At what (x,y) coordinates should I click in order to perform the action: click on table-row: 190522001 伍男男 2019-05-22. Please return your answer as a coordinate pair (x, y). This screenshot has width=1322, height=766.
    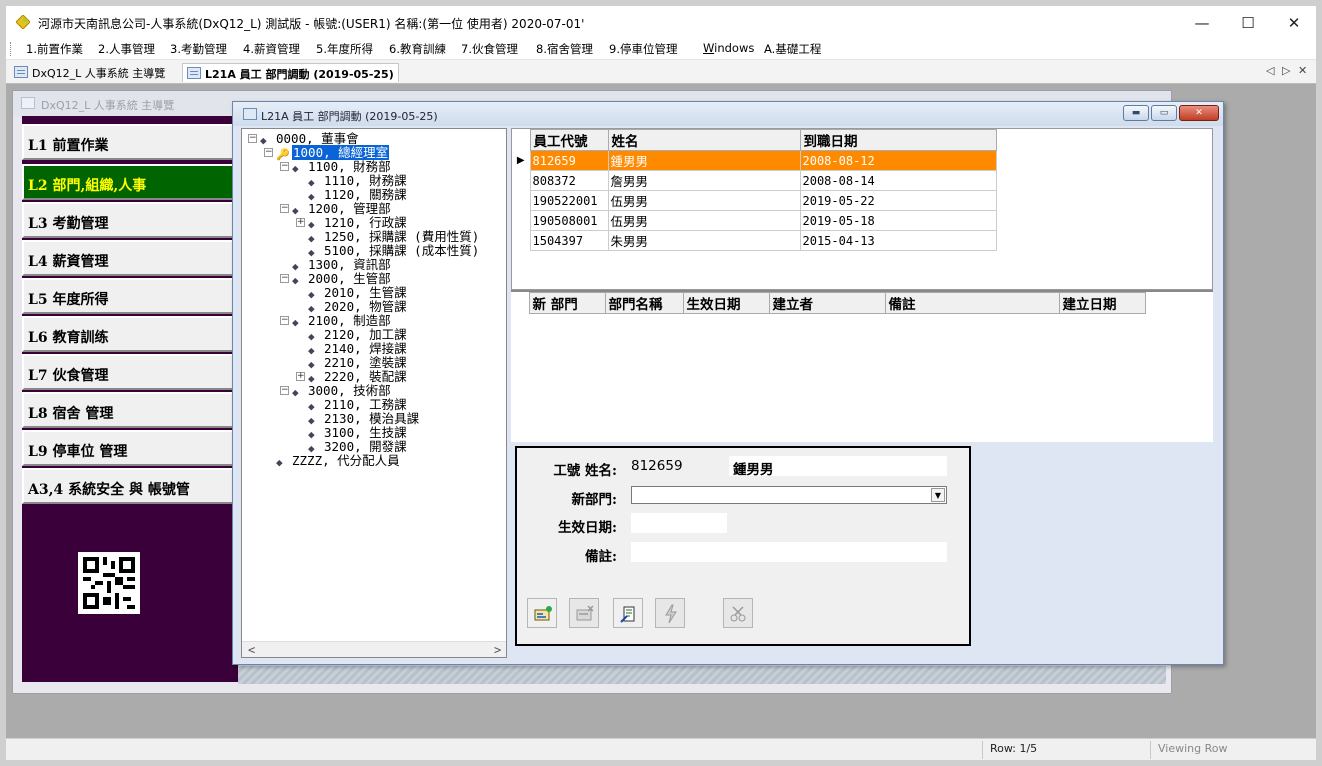
    Looking at the image, I should click on (754, 200).